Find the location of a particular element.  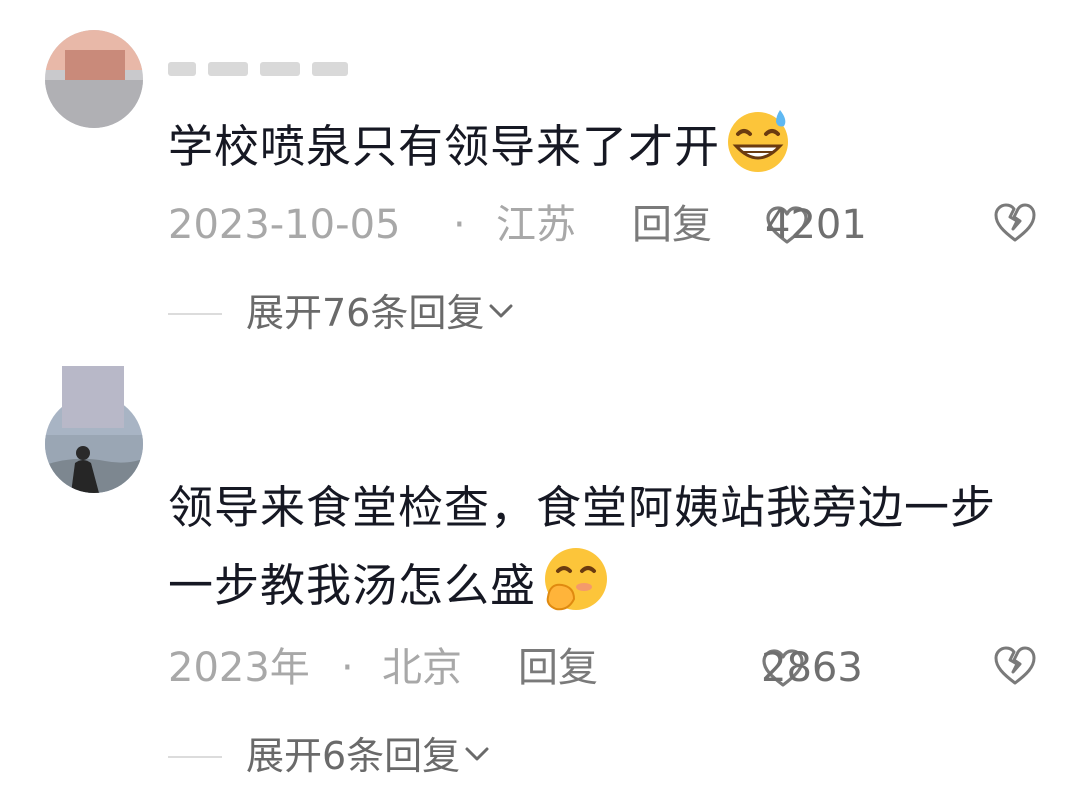

comment-date: 2023年 is located at coordinates (239, 668).